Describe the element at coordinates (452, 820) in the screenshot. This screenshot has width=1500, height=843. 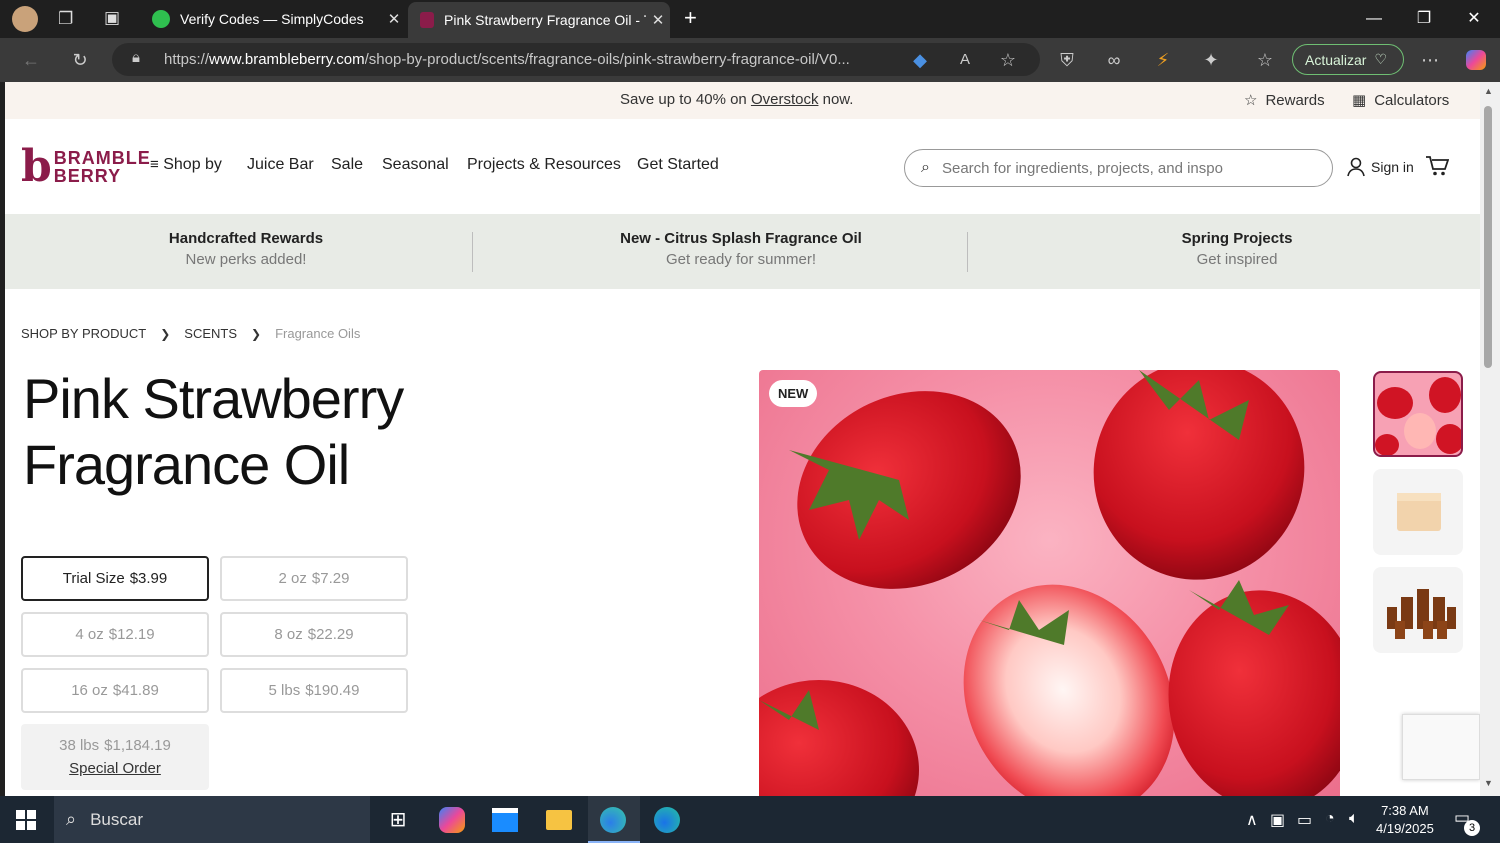
I see `copilot-taskbar-icon` at that location.